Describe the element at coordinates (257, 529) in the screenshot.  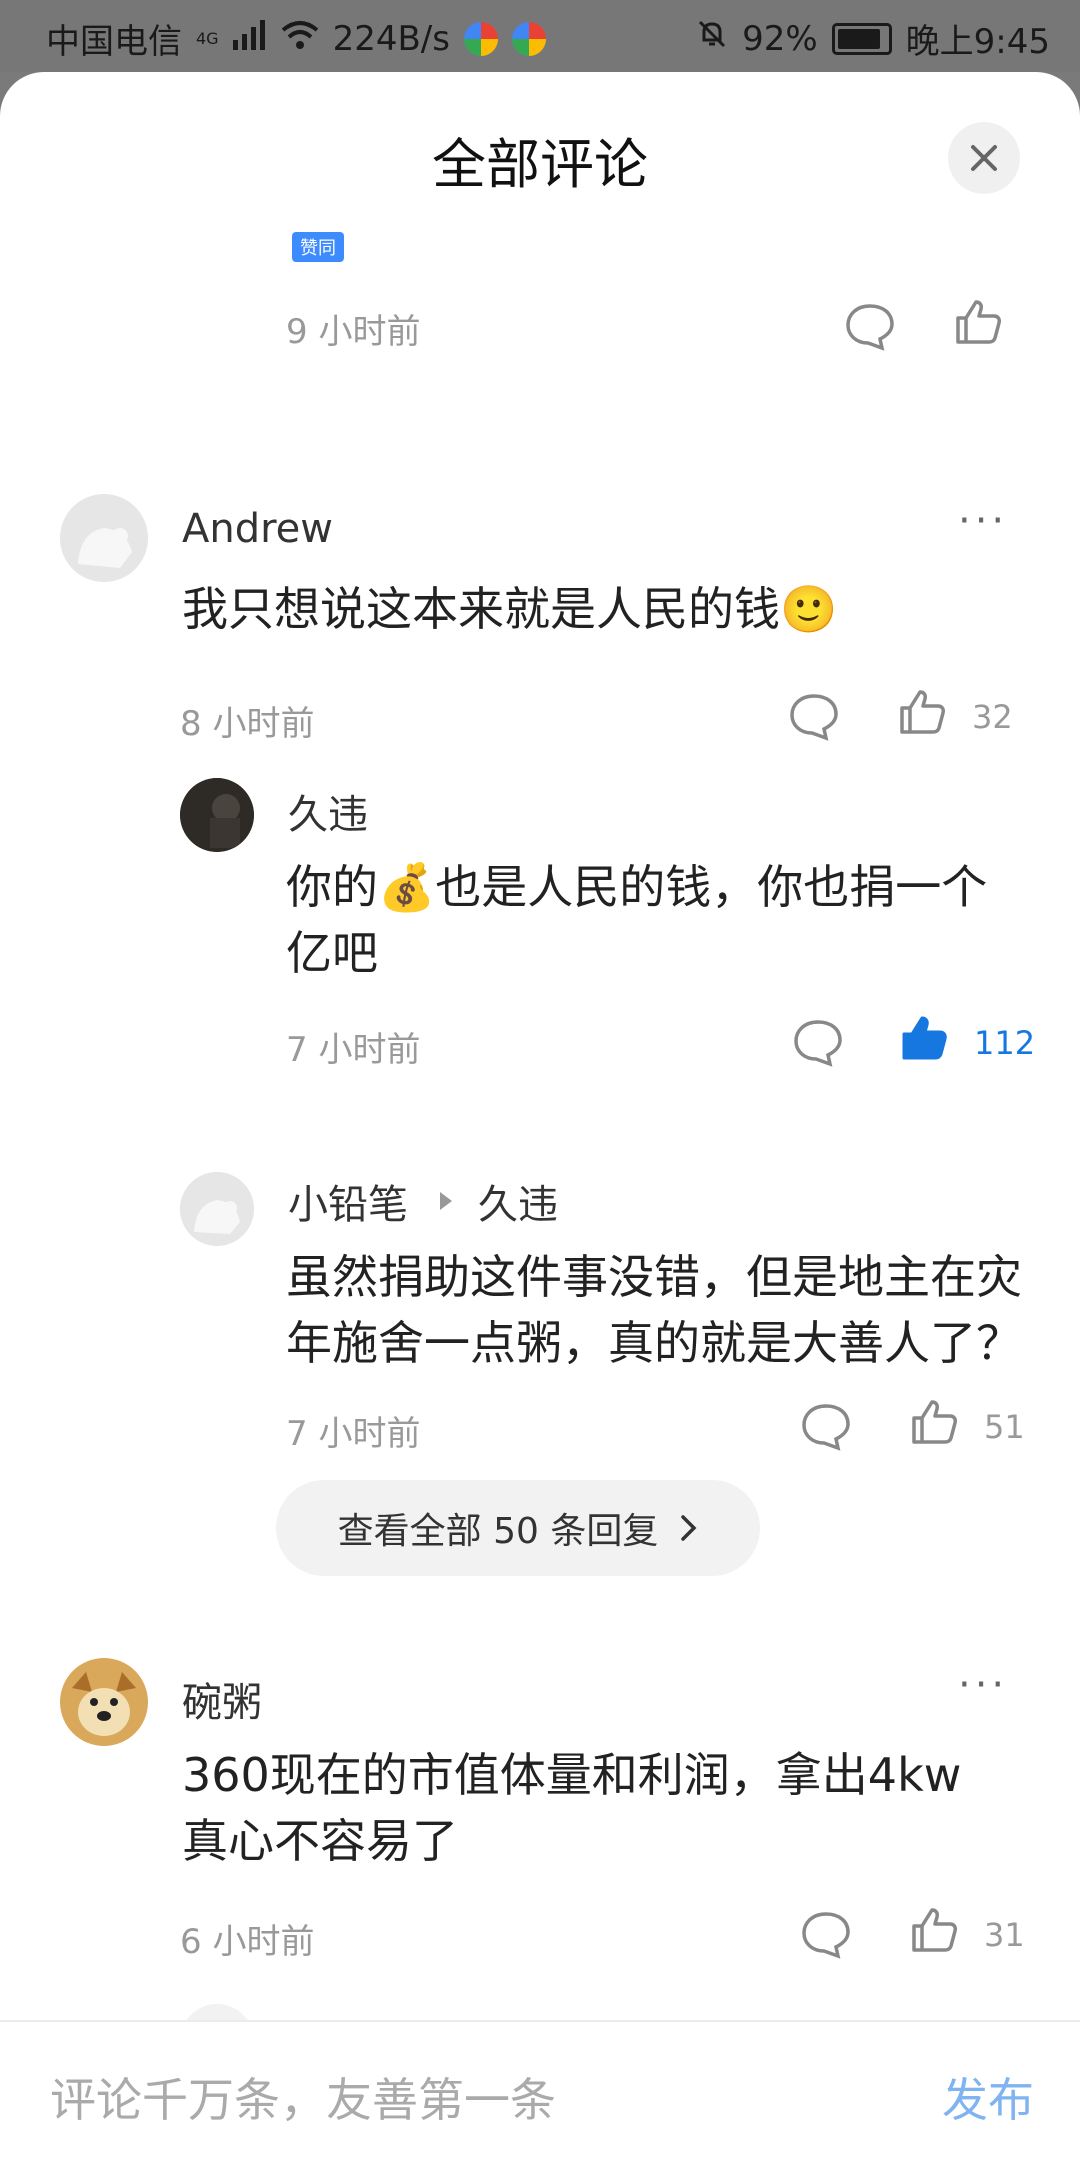
I see `comment-username: Andrew` at that location.